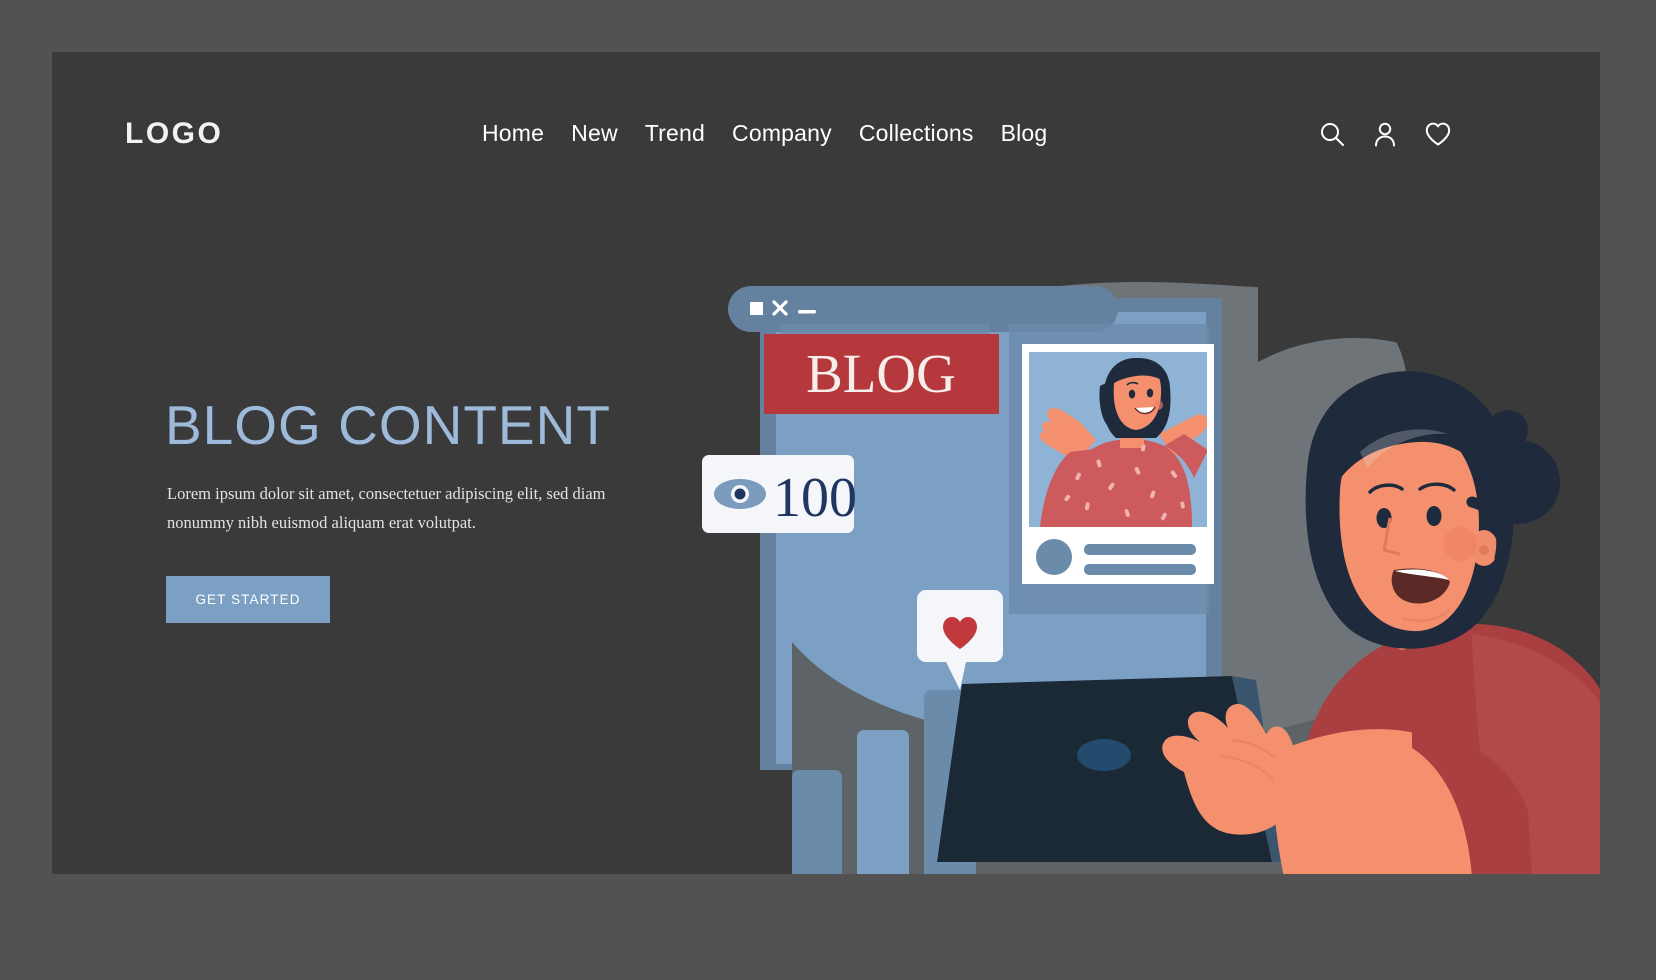  Describe the element at coordinates (248, 599) in the screenshot. I see `get-started-button: GET STARTED` at that location.